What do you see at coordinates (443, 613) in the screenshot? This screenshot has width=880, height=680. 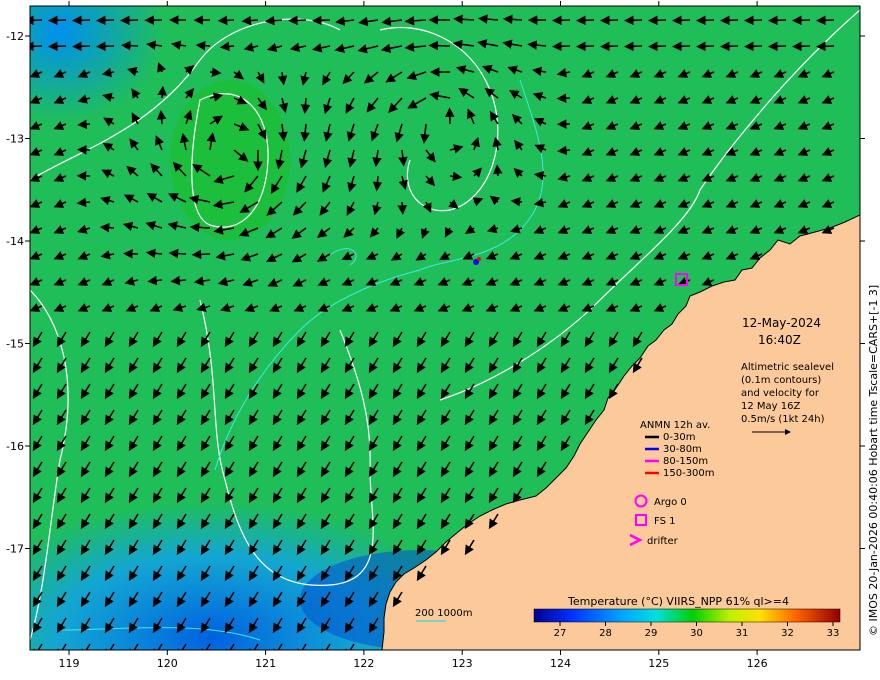 I see `depth-legend-label: 200 1000m` at bounding box center [443, 613].